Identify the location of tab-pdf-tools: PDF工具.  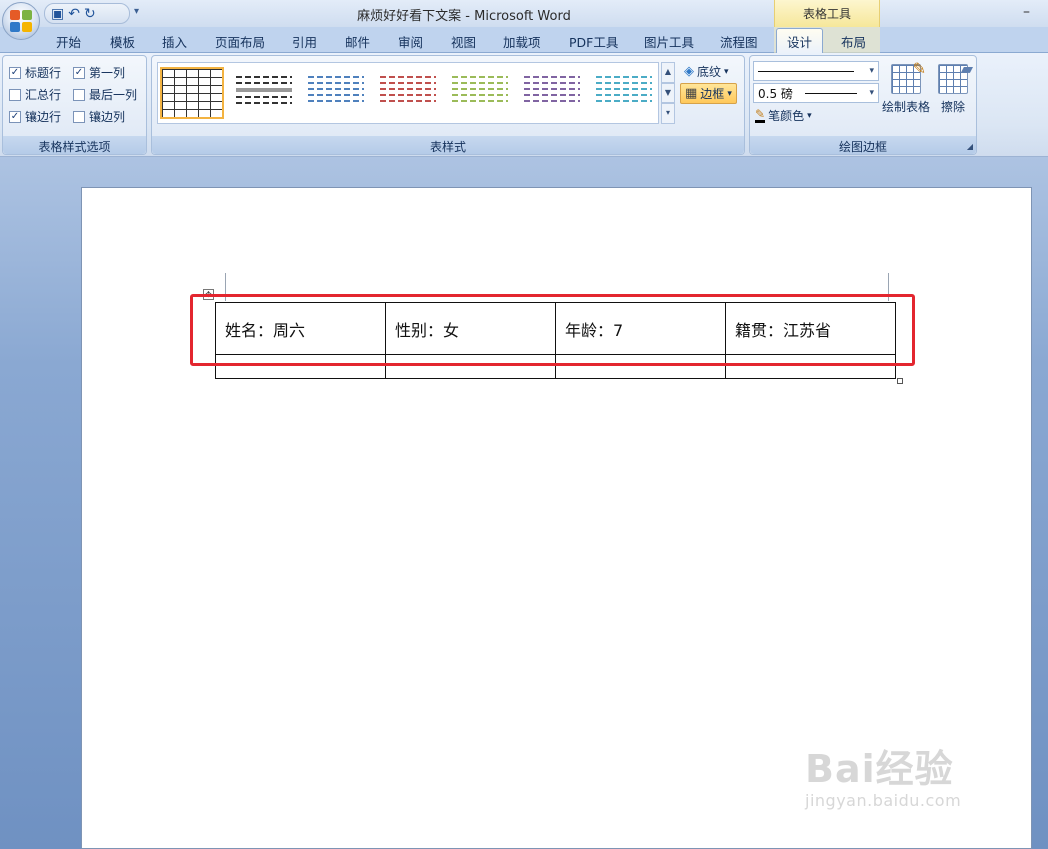
(593, 41).